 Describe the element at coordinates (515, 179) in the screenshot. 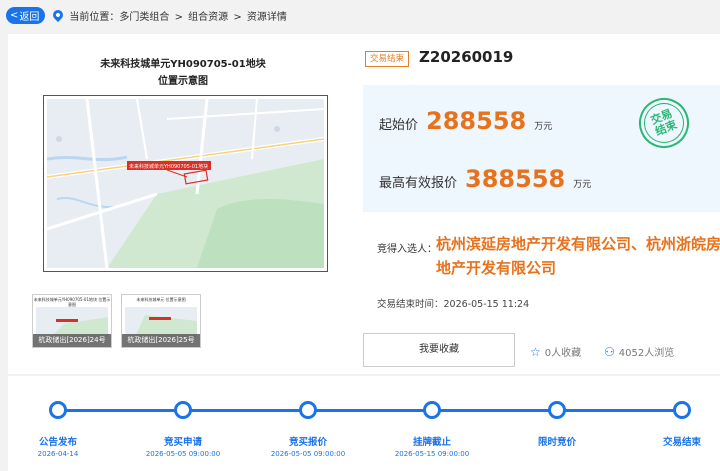

I see `top-price-value: 388558` at that location.